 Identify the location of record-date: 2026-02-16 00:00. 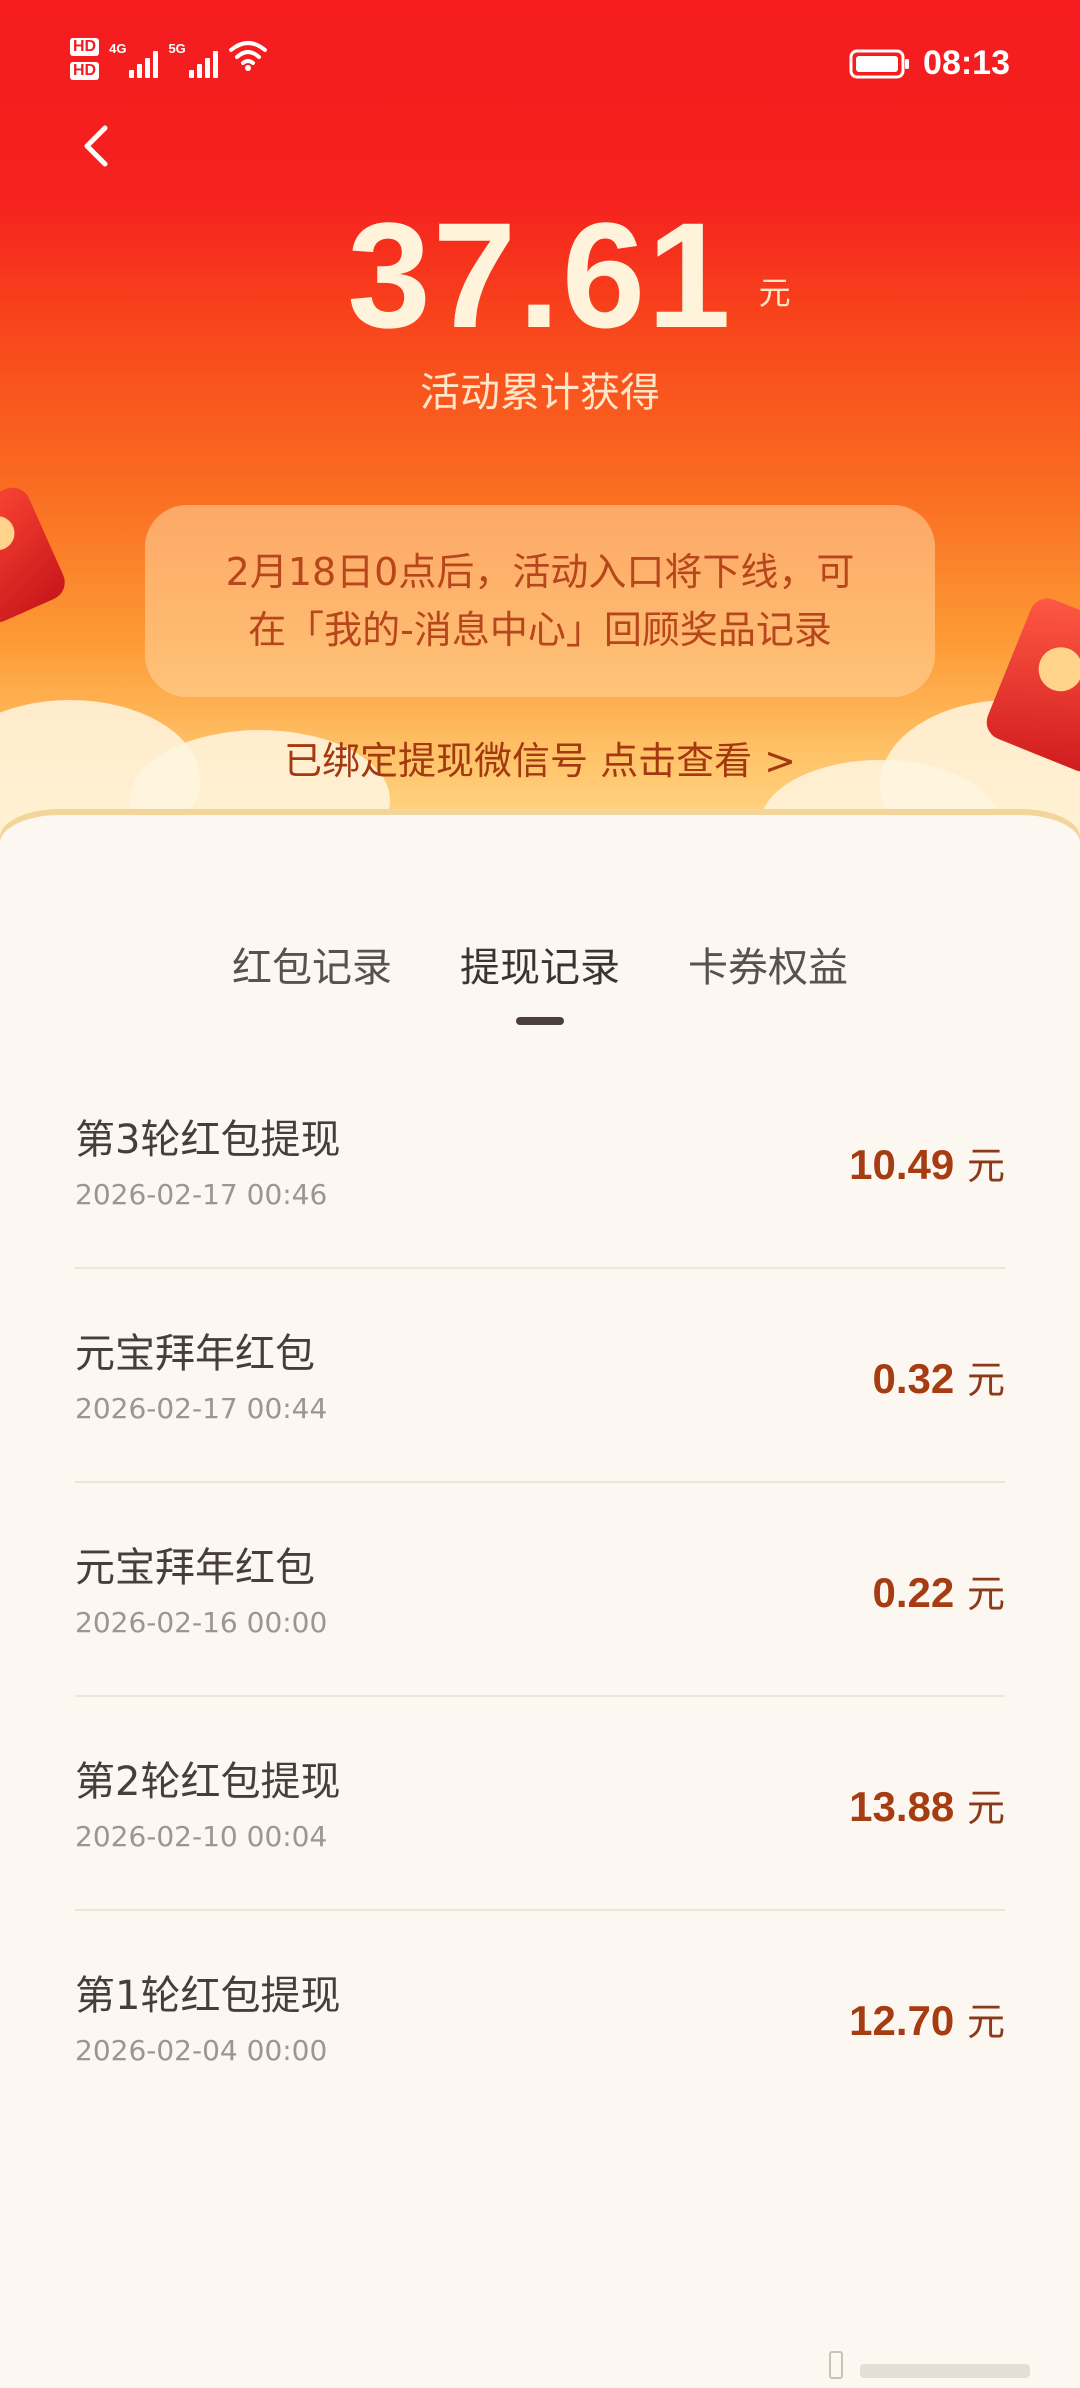
(201, 1622).